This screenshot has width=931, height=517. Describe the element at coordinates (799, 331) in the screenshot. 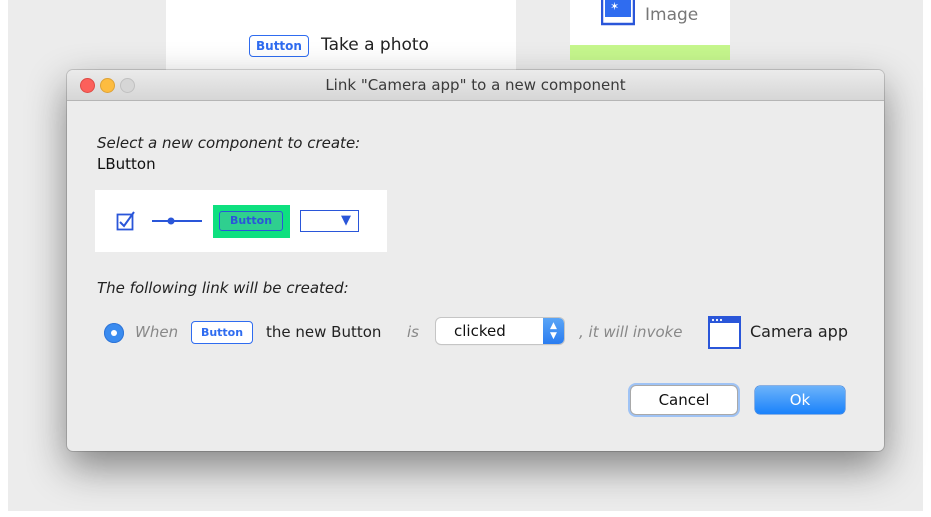

I see `target-component-label: Camera app` at that location.